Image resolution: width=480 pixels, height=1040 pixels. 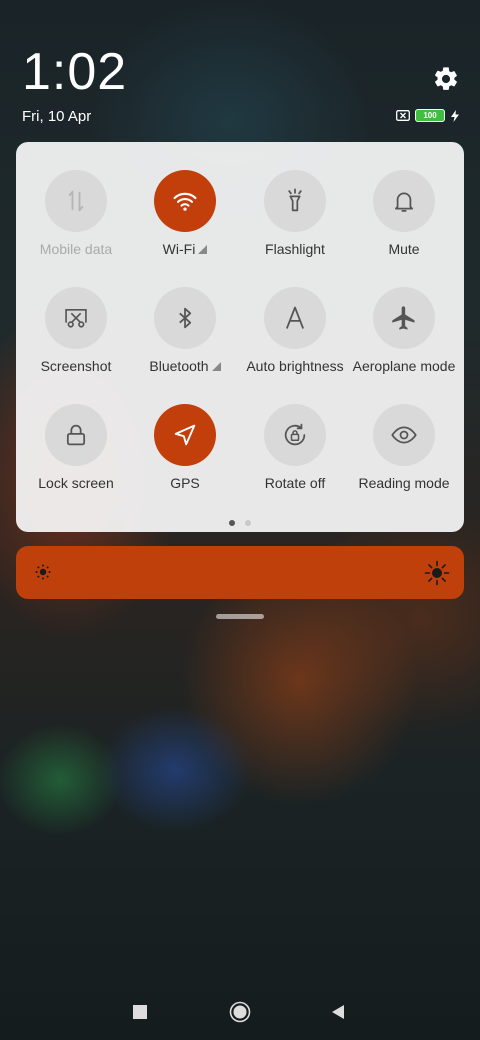 I want to click on airplane-icon, so click(x=403, y=318).